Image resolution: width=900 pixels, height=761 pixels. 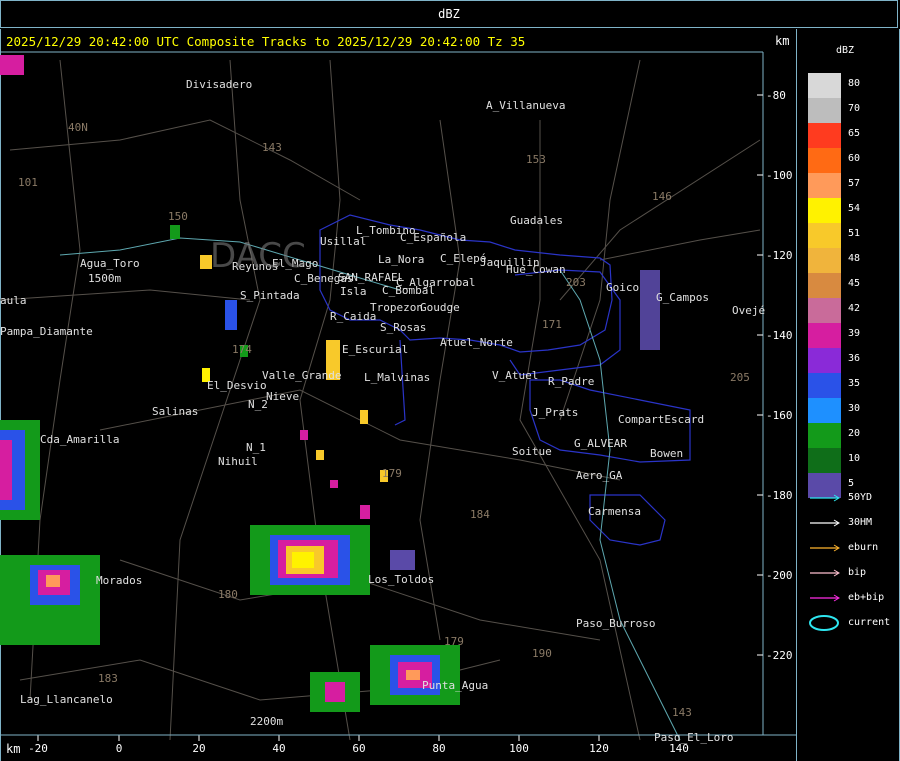 I want to click on place-label: 203, so click(x=576, y=282).